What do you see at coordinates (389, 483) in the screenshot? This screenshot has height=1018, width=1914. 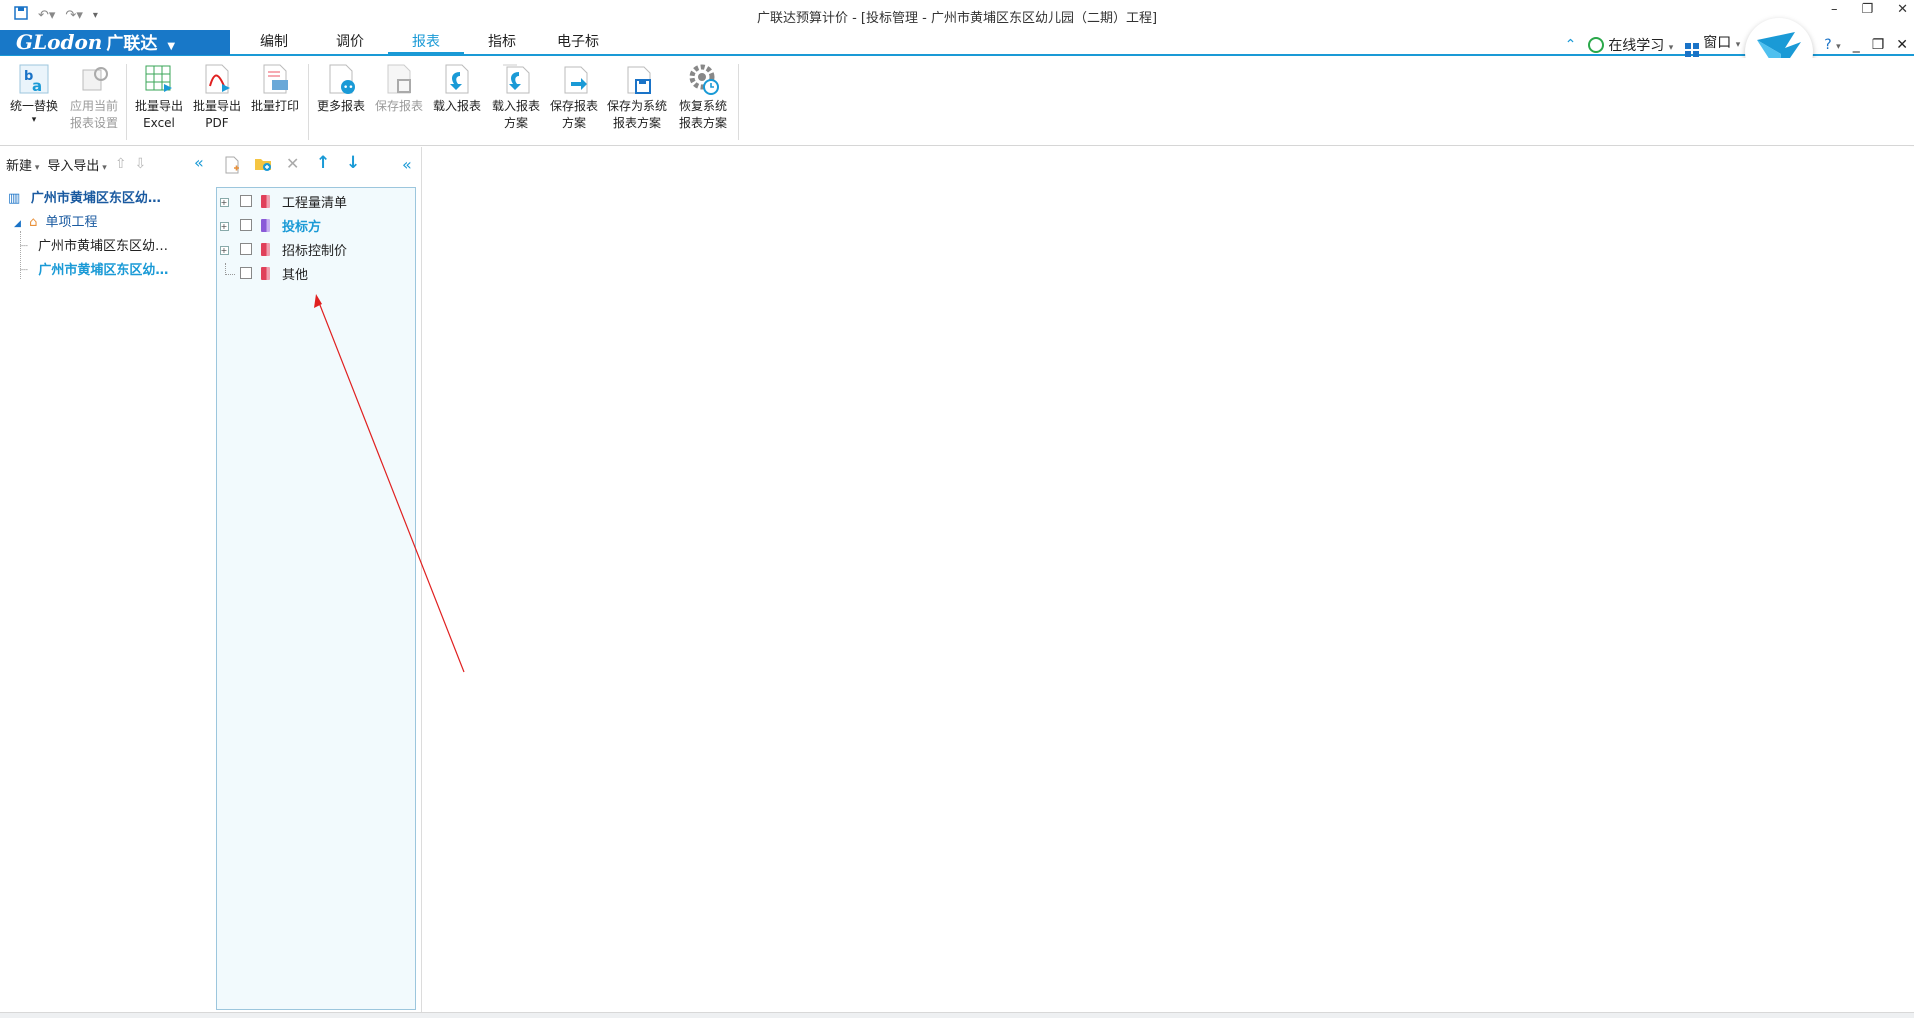 I see `annotation-arrow` at bounding box center [389, 483].